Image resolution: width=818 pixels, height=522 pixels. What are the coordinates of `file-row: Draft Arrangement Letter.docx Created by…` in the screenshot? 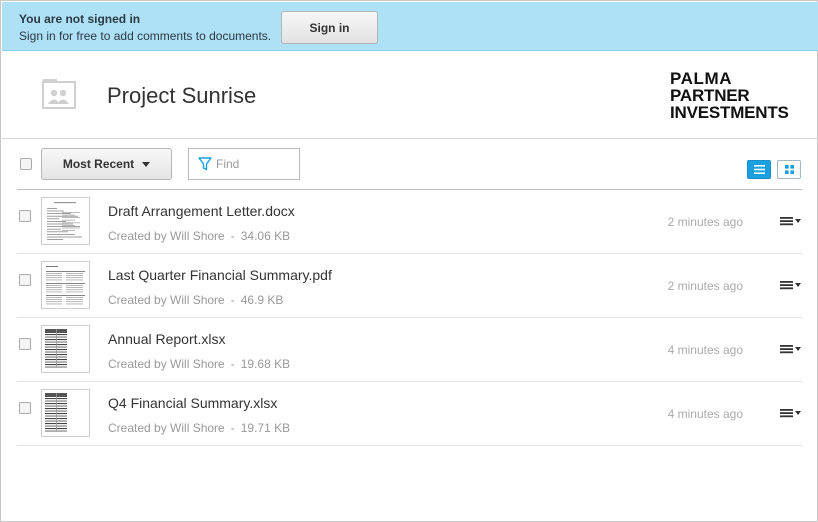 It's located at (409, 222).